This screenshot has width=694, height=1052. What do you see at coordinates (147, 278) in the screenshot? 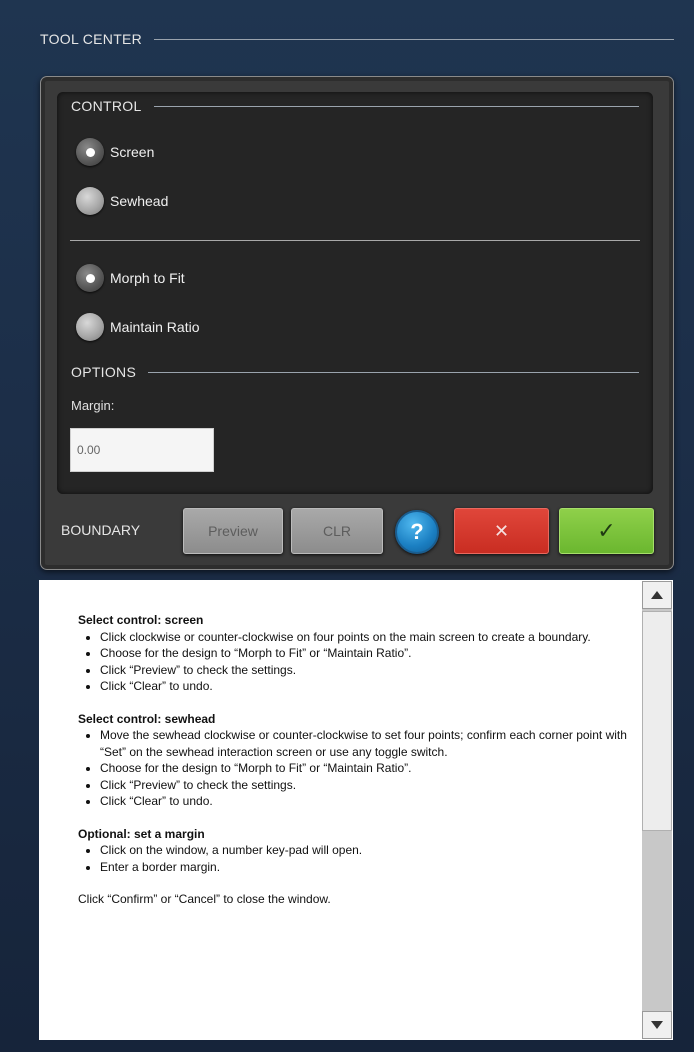
I see `radio-morph-label: Morph to Fit` at bounding box center [147, 278].